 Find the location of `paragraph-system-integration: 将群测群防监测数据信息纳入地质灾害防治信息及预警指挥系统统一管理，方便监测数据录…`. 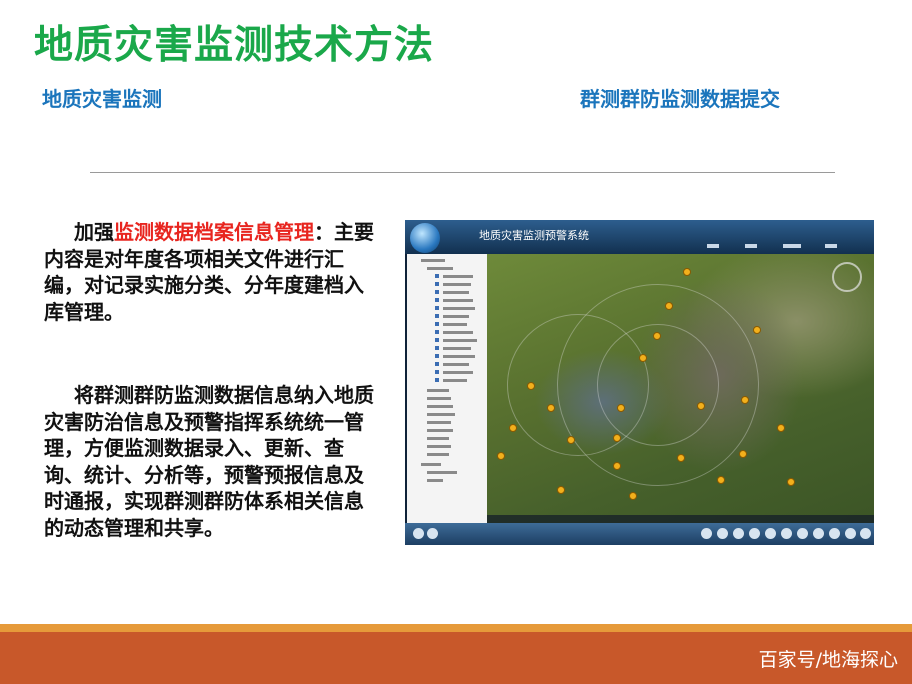

paragraph-system-integration: 将群测群防监测数据信息纳入地质灾害防治信息及预警指挥系统统一管理，方便监测数据录… is located at coordinates (211, 461).